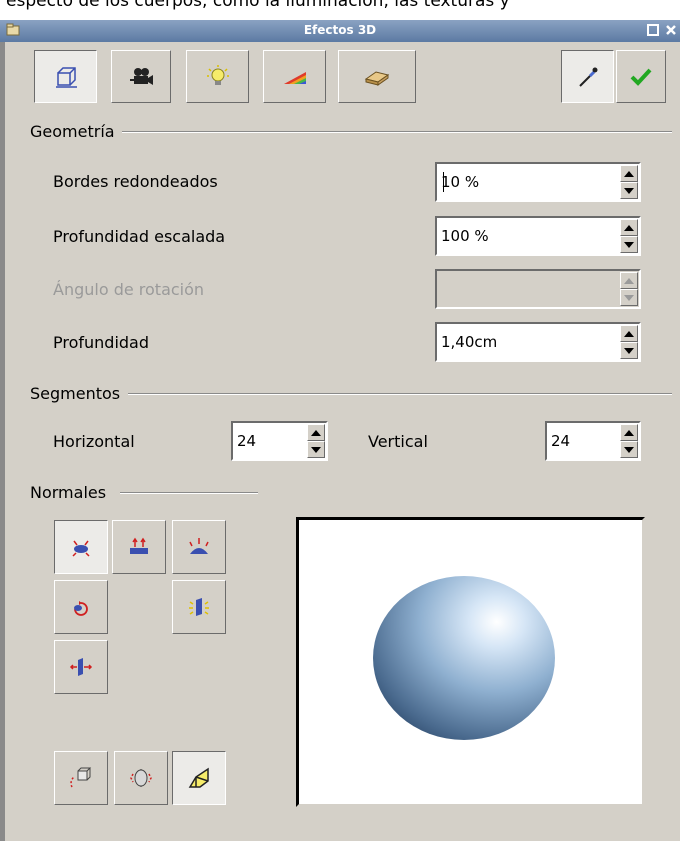 This screenshot has width=680, height=841. I want to click on tab-illumination, so click(217, 76).